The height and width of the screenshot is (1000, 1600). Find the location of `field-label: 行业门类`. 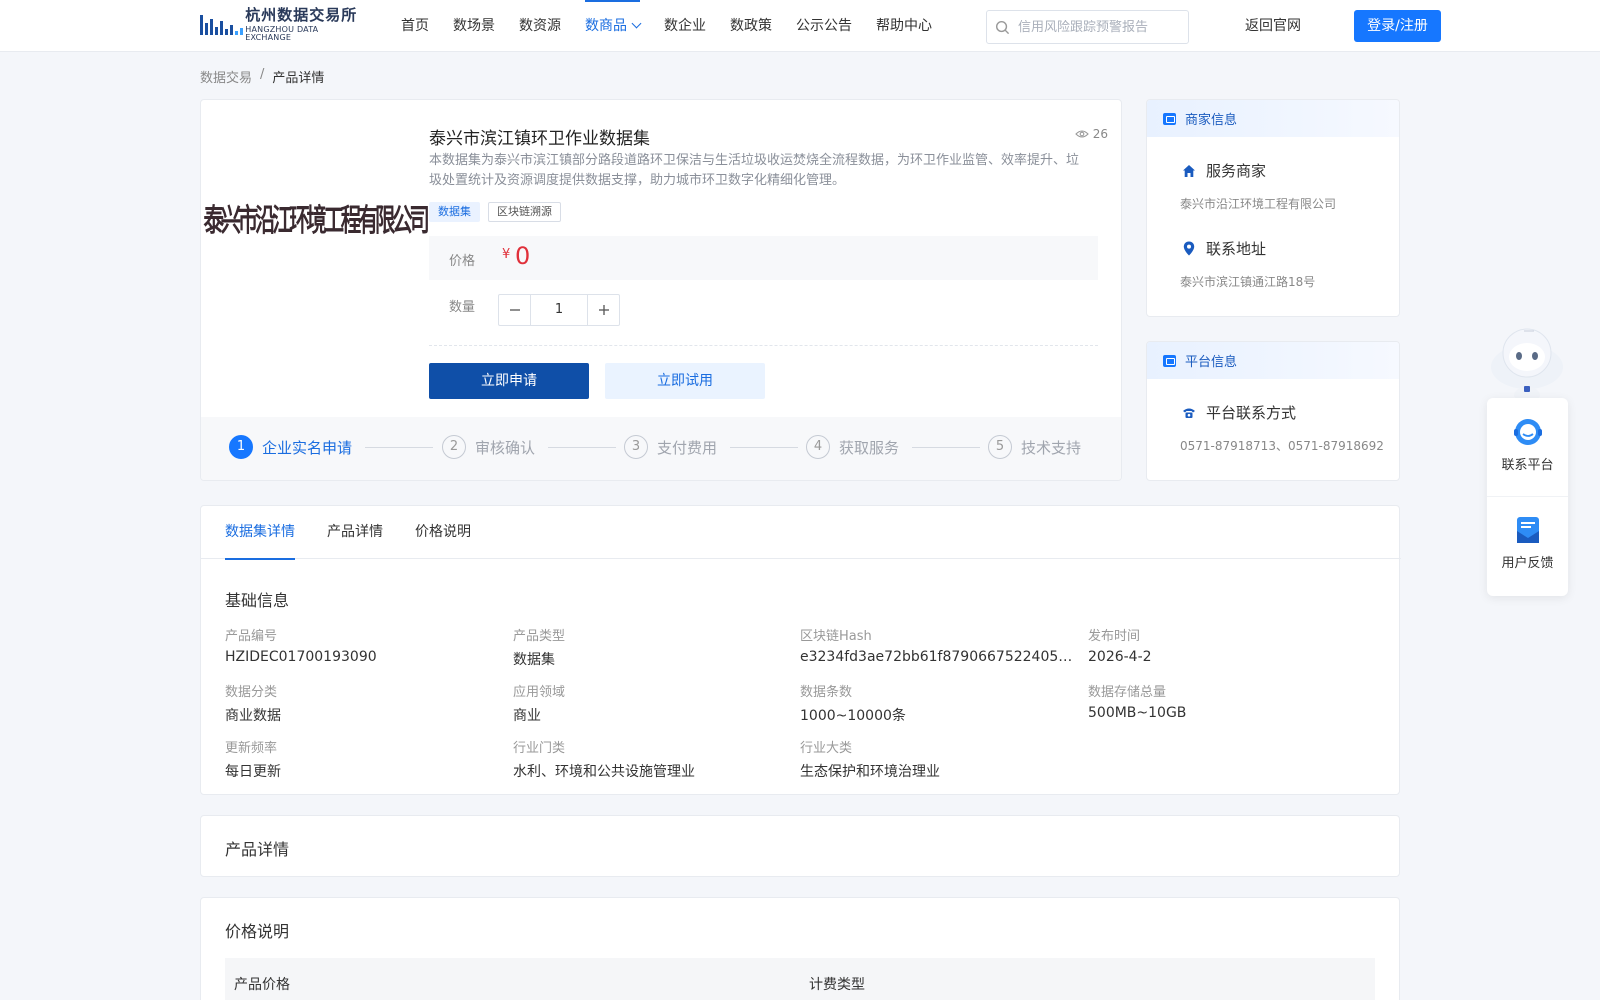

field-label: 行业门类 is located at coordinates (539, 748).